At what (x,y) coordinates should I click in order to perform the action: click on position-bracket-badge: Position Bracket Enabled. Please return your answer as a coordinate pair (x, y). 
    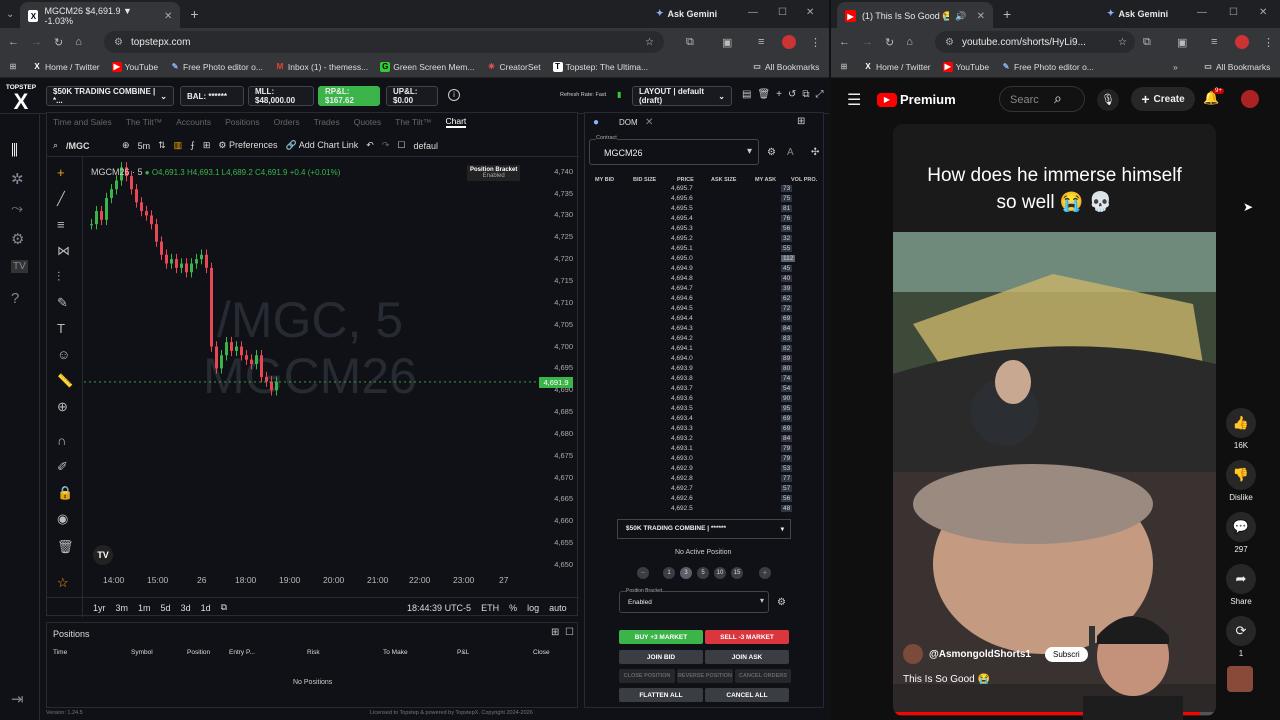
    Looking at the image, I should click on (494, 173).